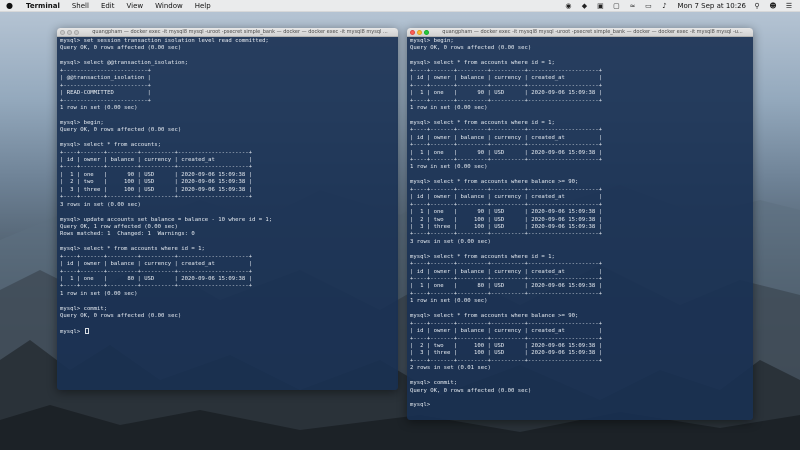 This screenshot has height=450, width=800. I want to click on menu-window: Window, so click(169, 6).